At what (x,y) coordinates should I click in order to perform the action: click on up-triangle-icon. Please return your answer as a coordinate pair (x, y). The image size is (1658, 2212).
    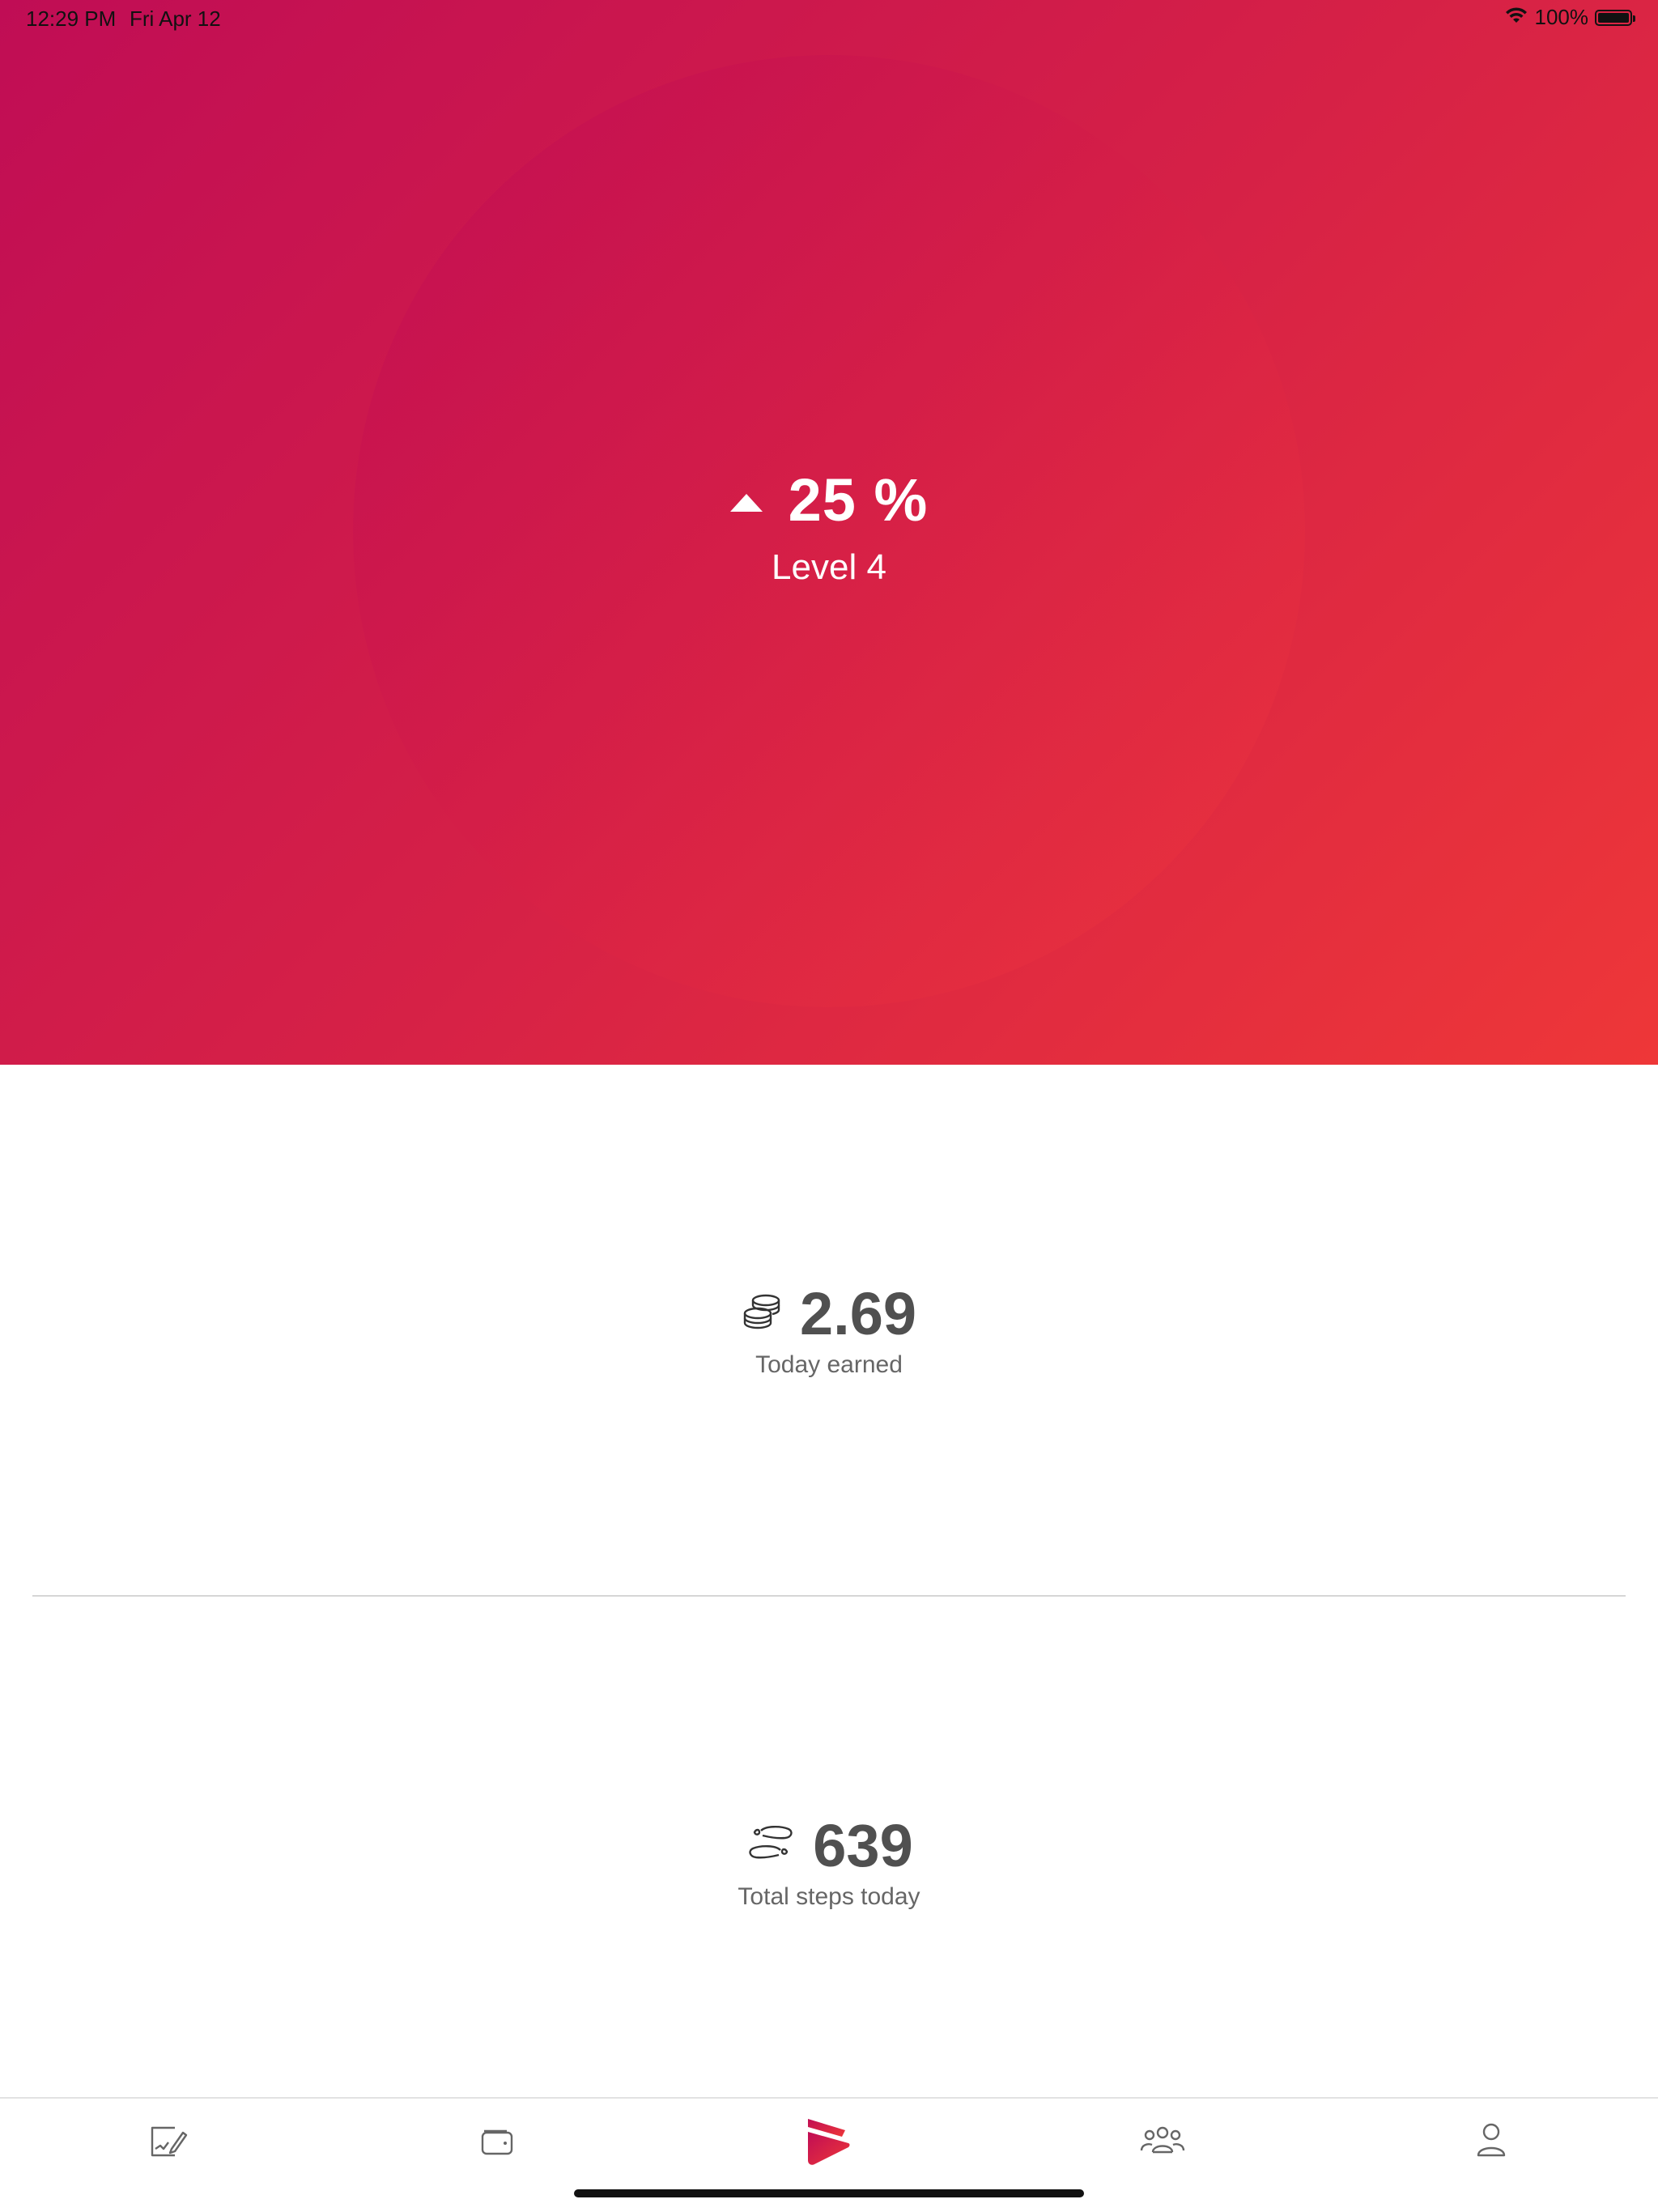
    Looking at the image, I should click on (746, 502).